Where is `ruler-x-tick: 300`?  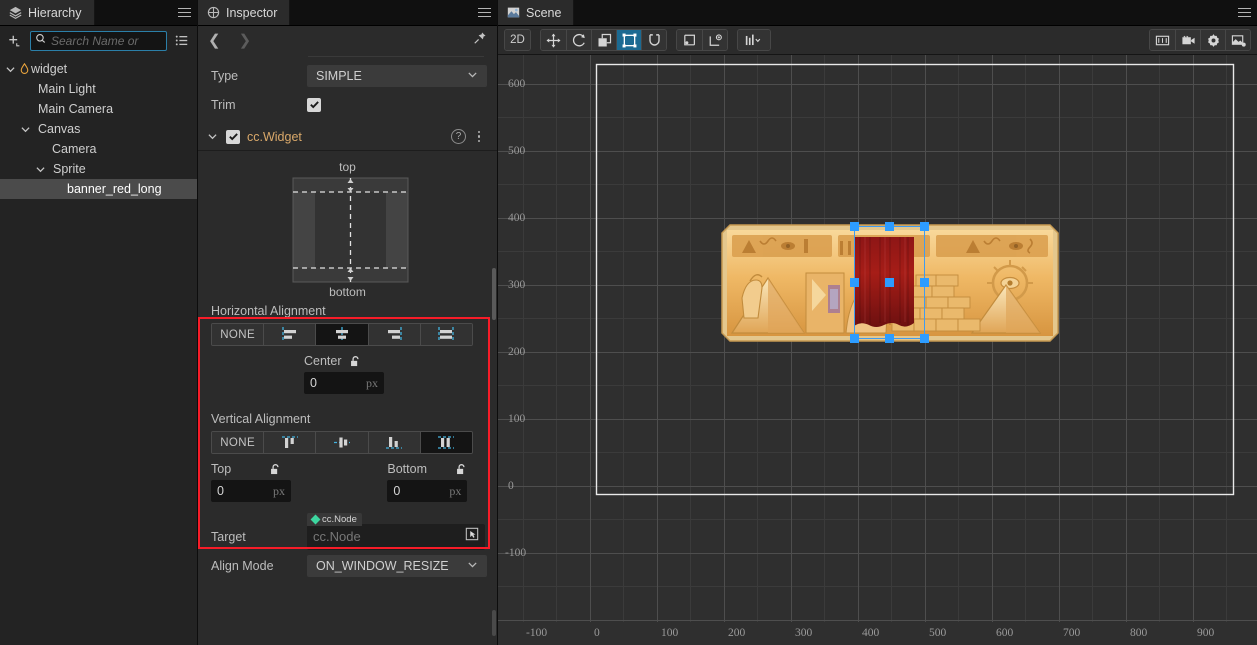
ruler-x-tick: 300 is located at coordinates (804, 633).